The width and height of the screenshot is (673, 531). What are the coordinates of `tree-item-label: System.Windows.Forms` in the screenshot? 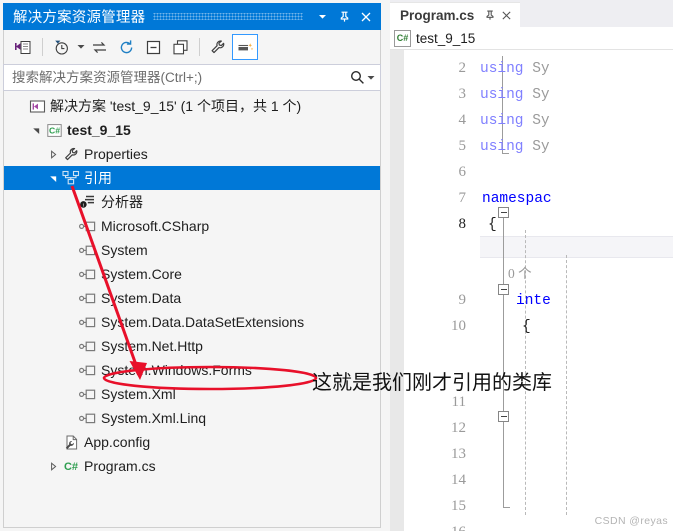 It's located at (176, 370).